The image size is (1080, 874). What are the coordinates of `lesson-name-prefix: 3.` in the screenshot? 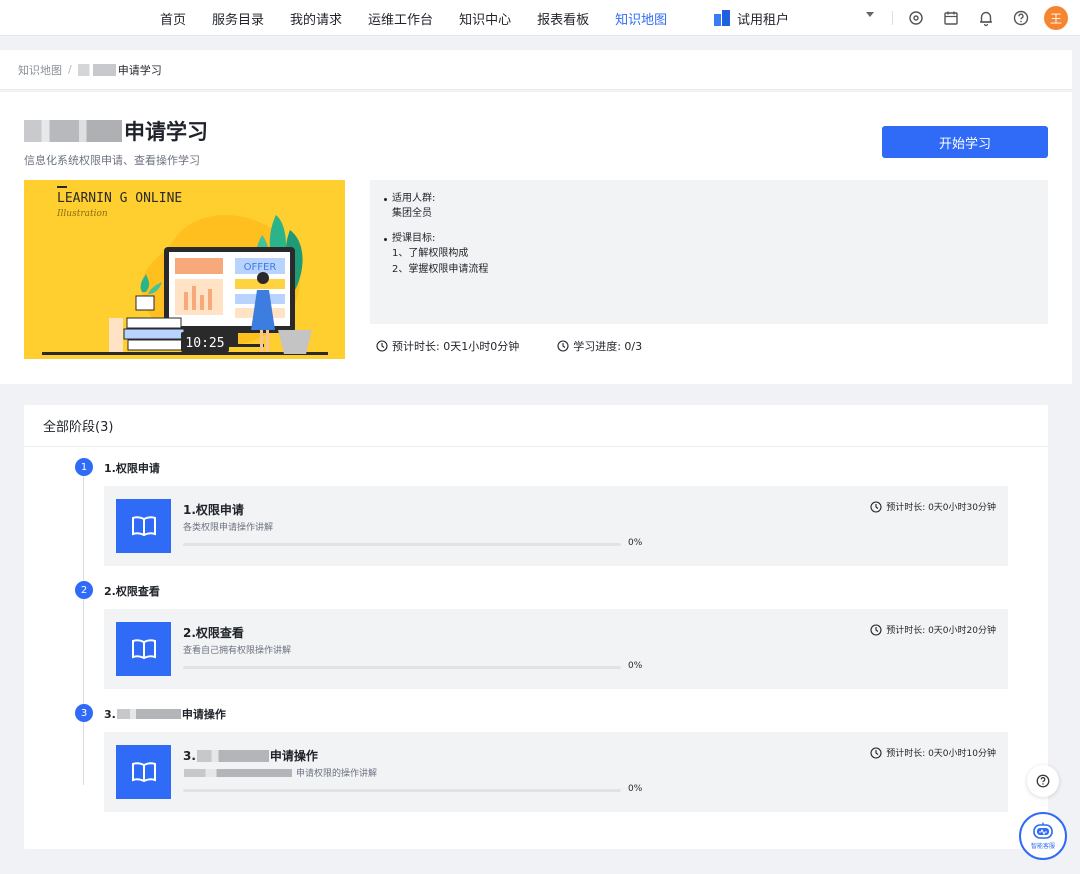 It's located at (189, 756).